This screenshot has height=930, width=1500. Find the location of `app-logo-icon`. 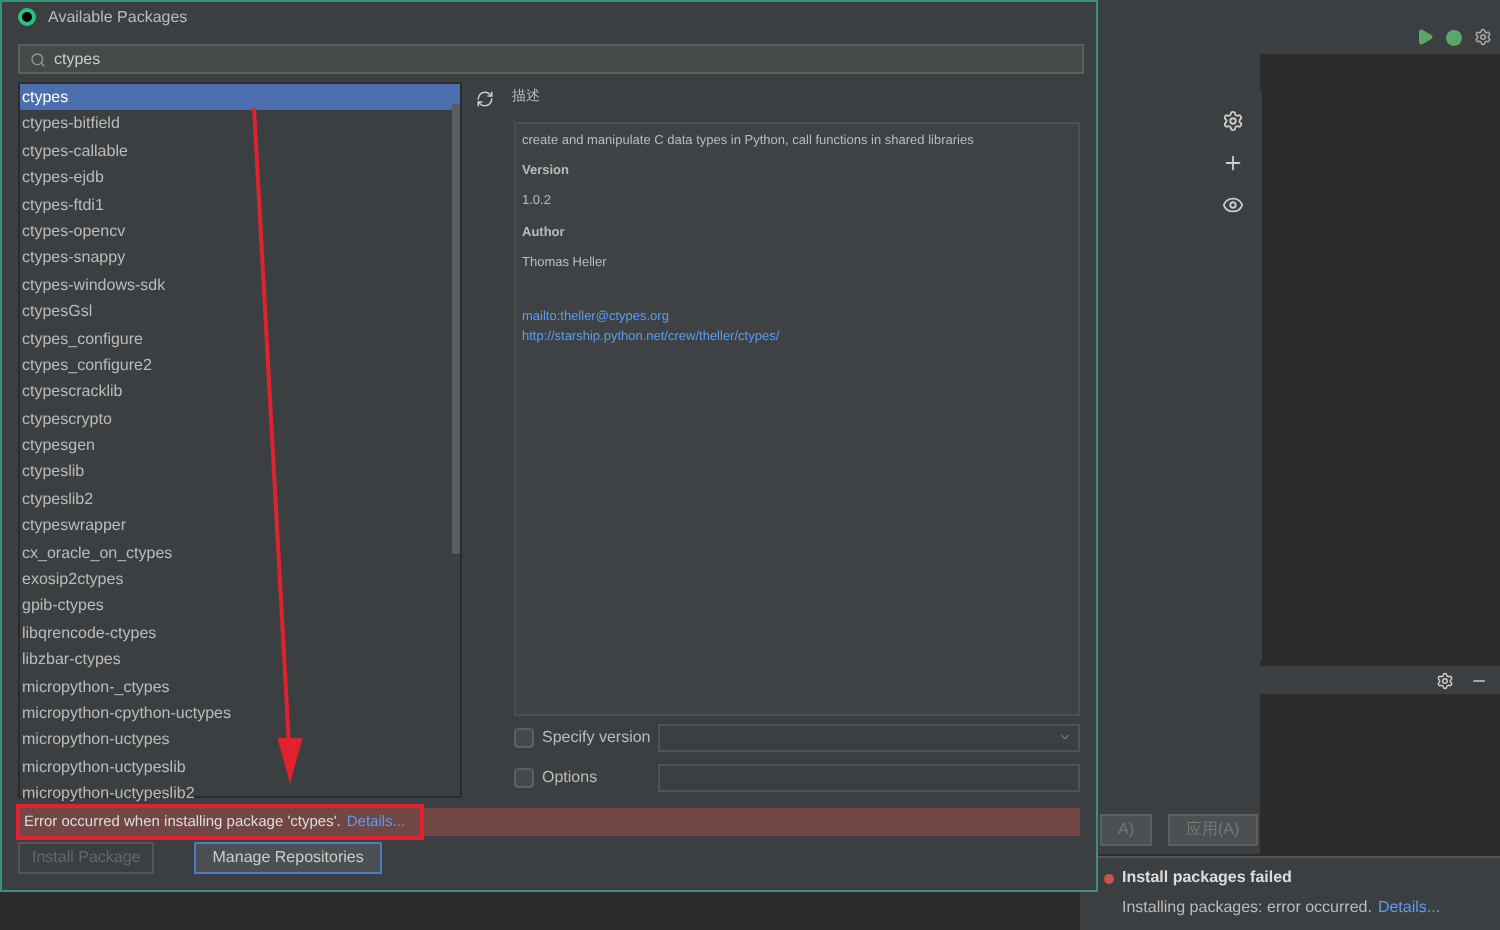

app-logo-icon is located at coordinates (27, 17).